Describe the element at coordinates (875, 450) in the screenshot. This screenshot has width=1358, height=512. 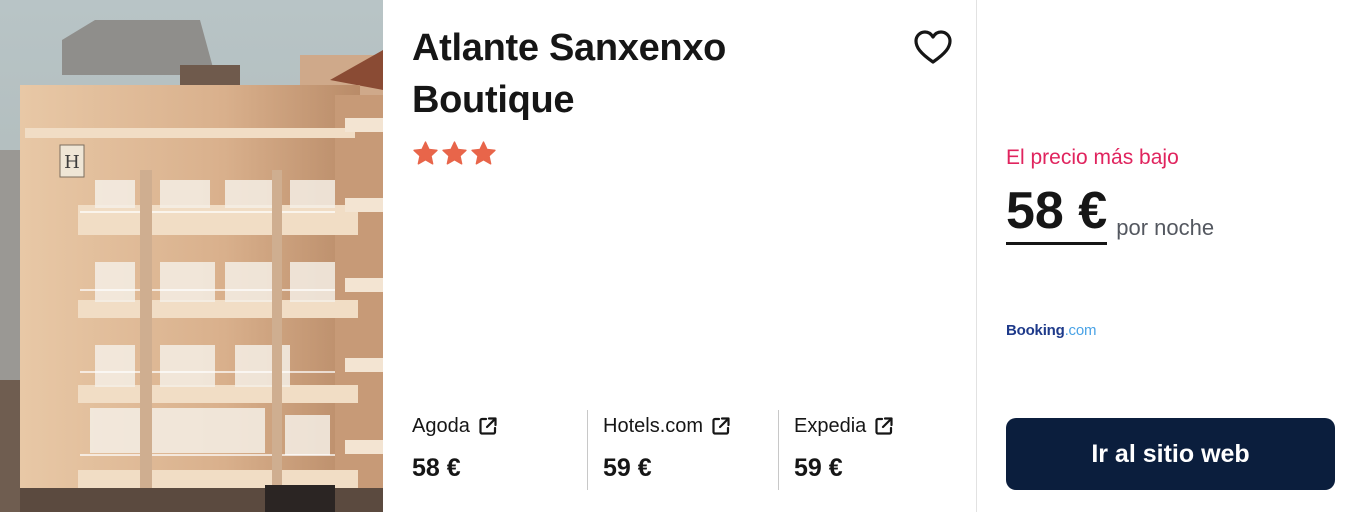
I see `provider-expedia: Expedia 59 €` at that location.